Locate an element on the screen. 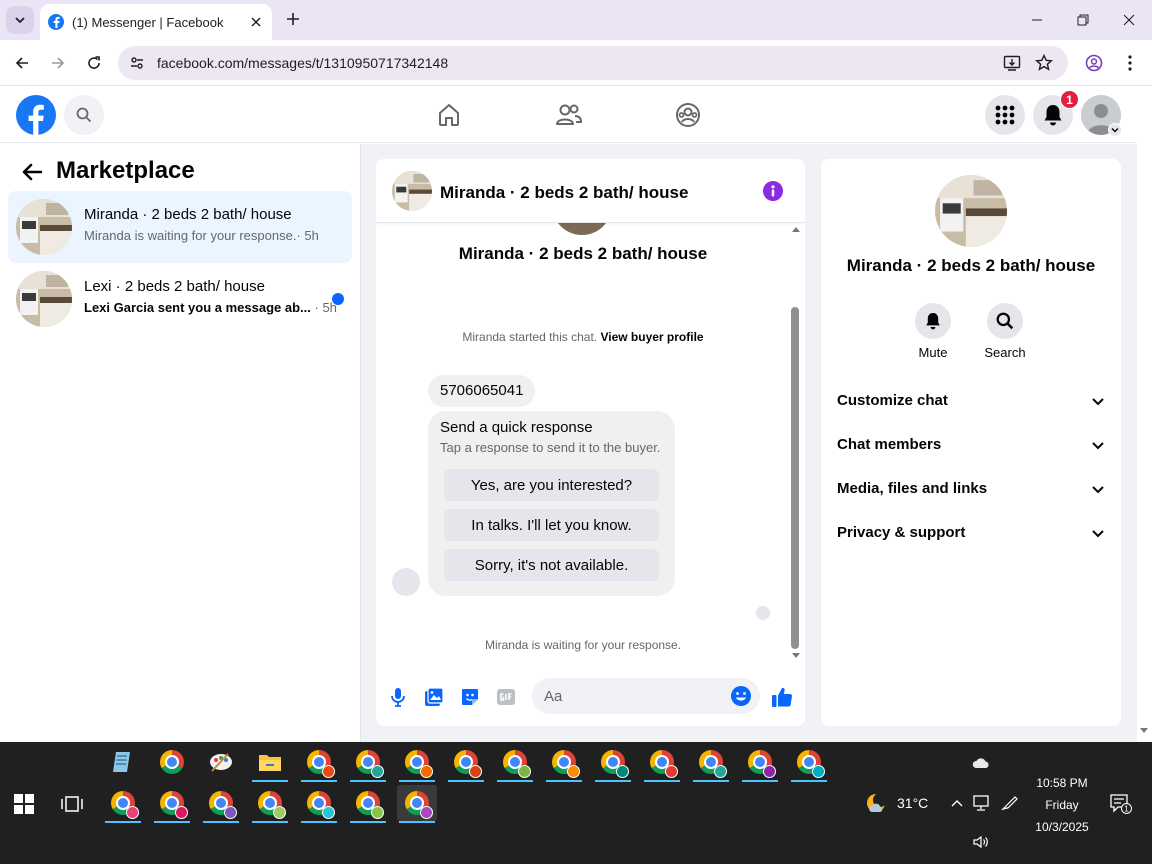 This screenshot has width=1152, height=864. pen-input-icon is located at coordinates (1010, 803).